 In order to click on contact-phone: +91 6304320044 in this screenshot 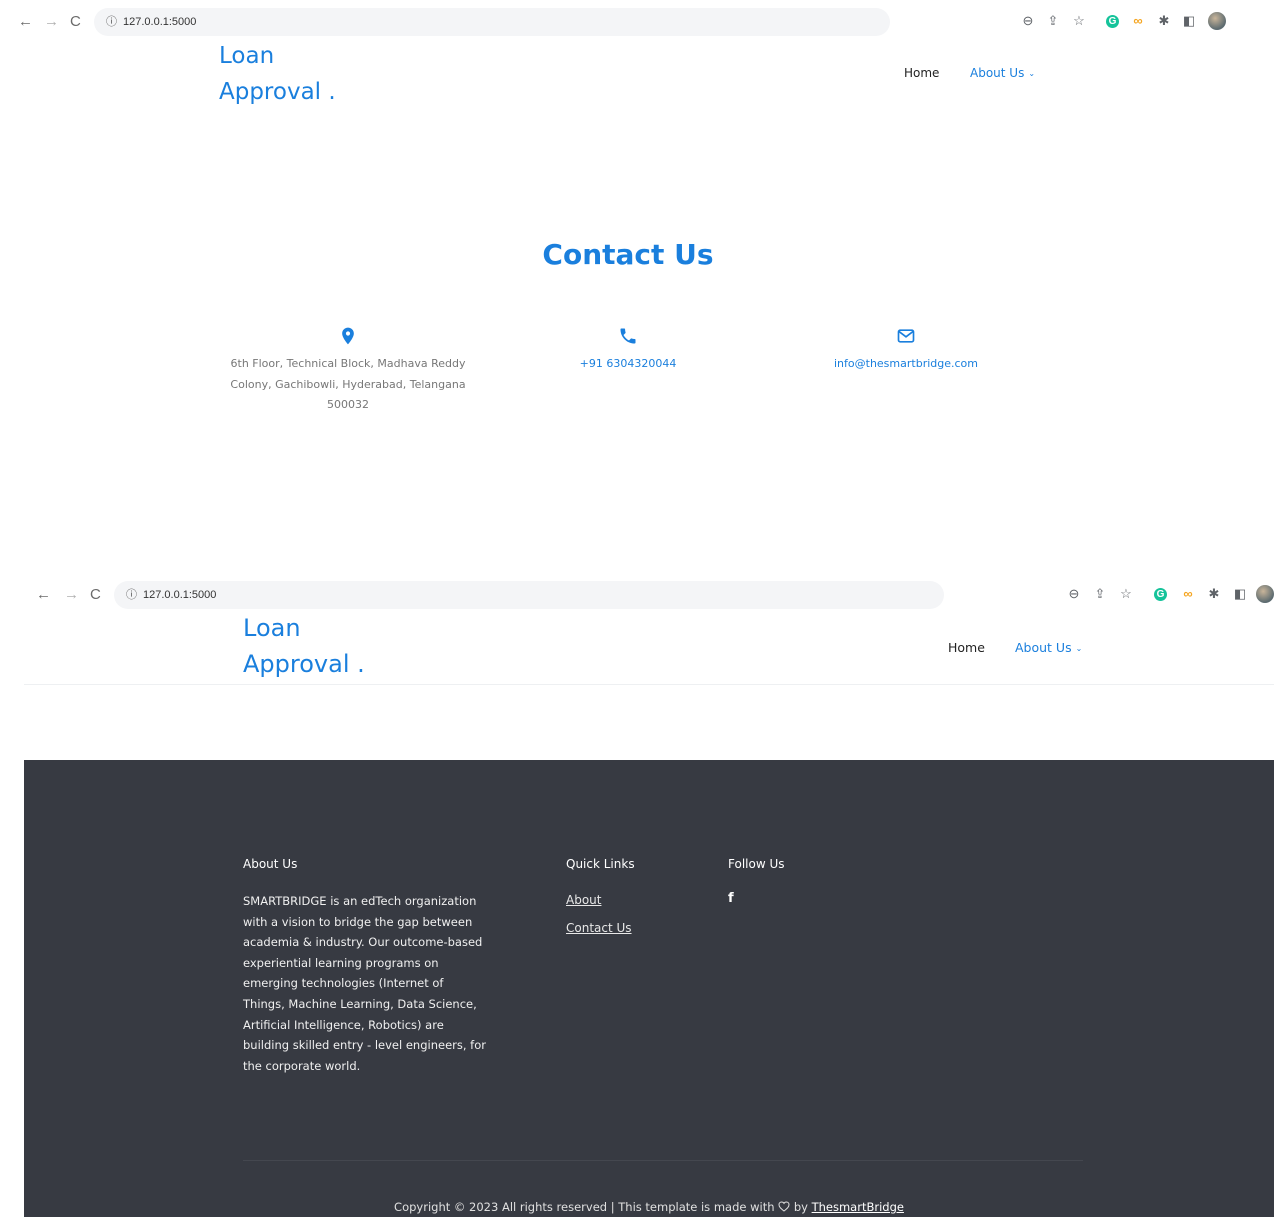, I will do `click(628, 350)`.